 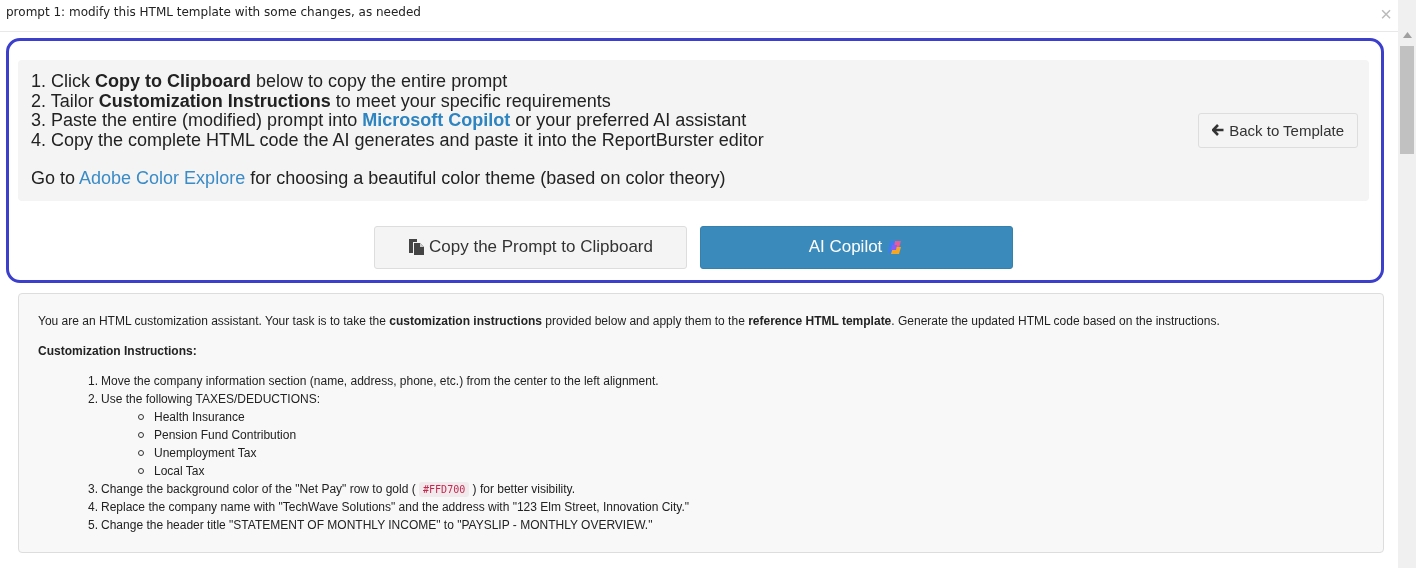 What do you see at coordinates (629, 320) in the screenshot?
I see `intro-paragraph: You are an HTML customization assistant. Your task is to take the customization instructions provided below and apply them to the reference HTML template. Generate the updated HTML code based on the instructions.` at bounding box center [629, 320].